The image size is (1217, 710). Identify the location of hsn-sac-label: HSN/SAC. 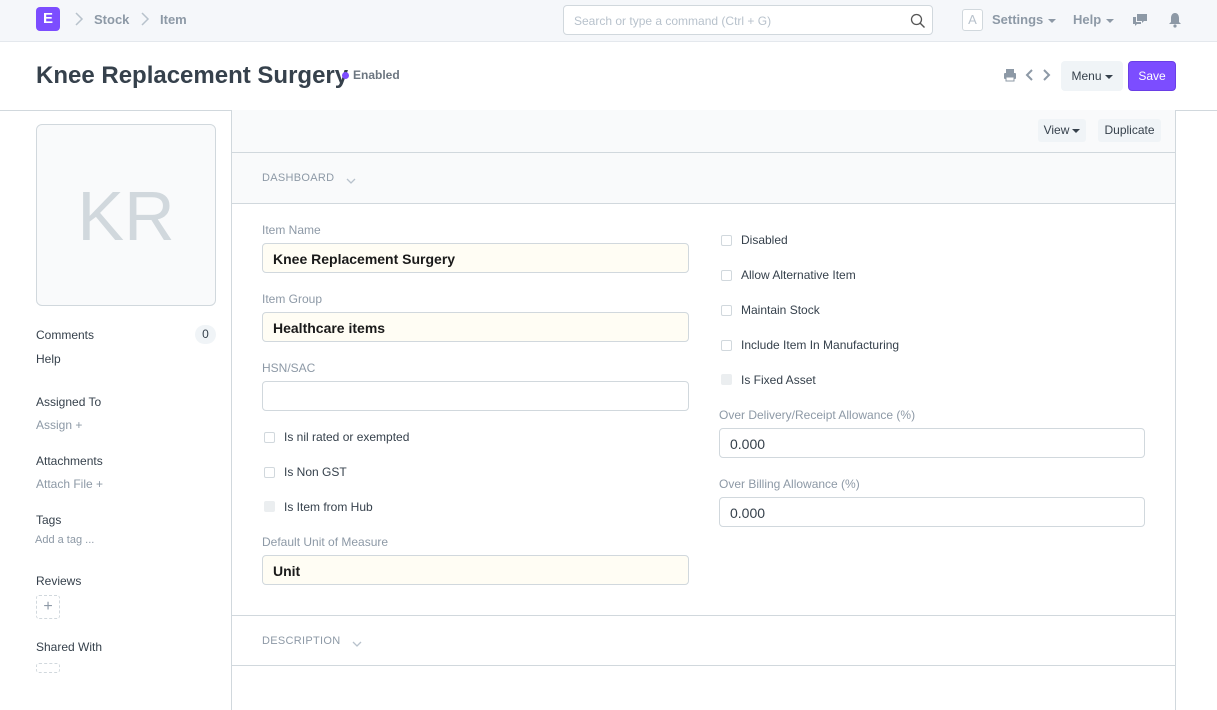
(289, 368).